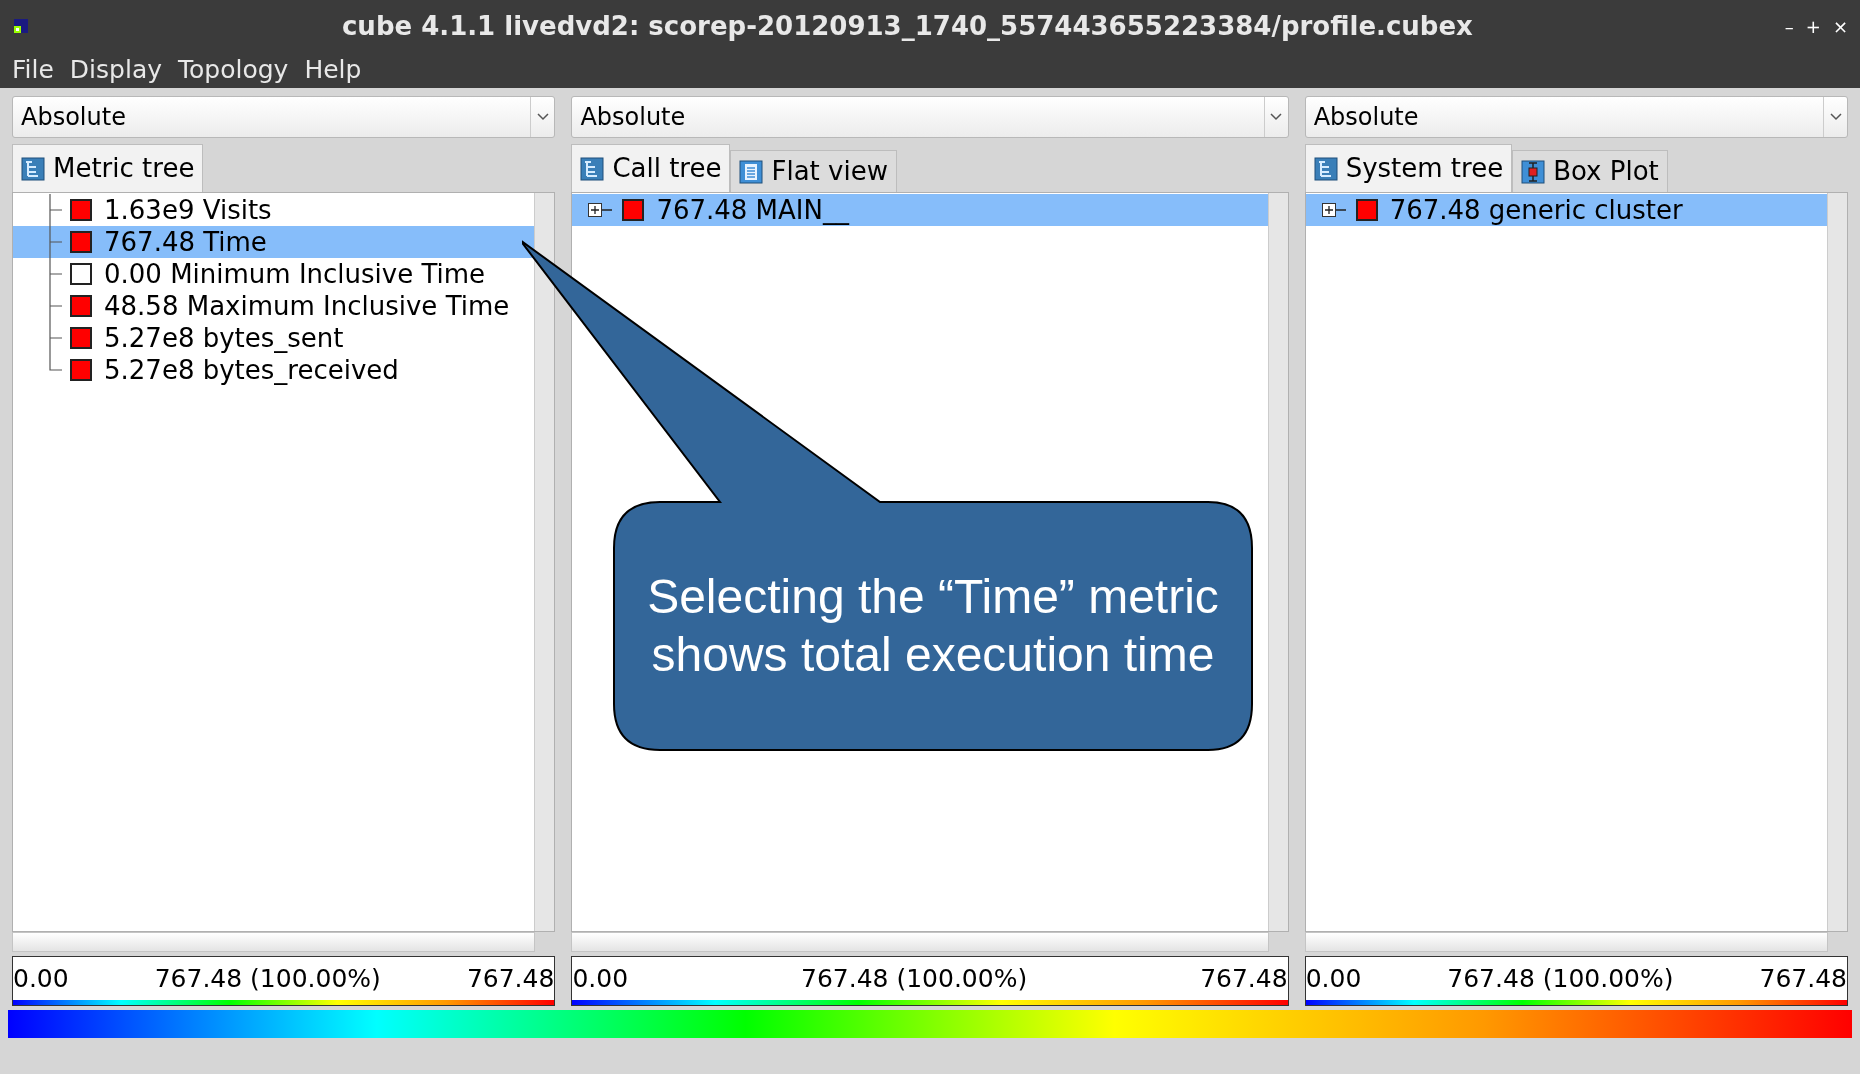 The height and width of the screenshot is (1074, 1860). What do you see at coordinates (1789, 26) in the screenshot?
I see `window-control: –` at bounding box center [1789, 26].